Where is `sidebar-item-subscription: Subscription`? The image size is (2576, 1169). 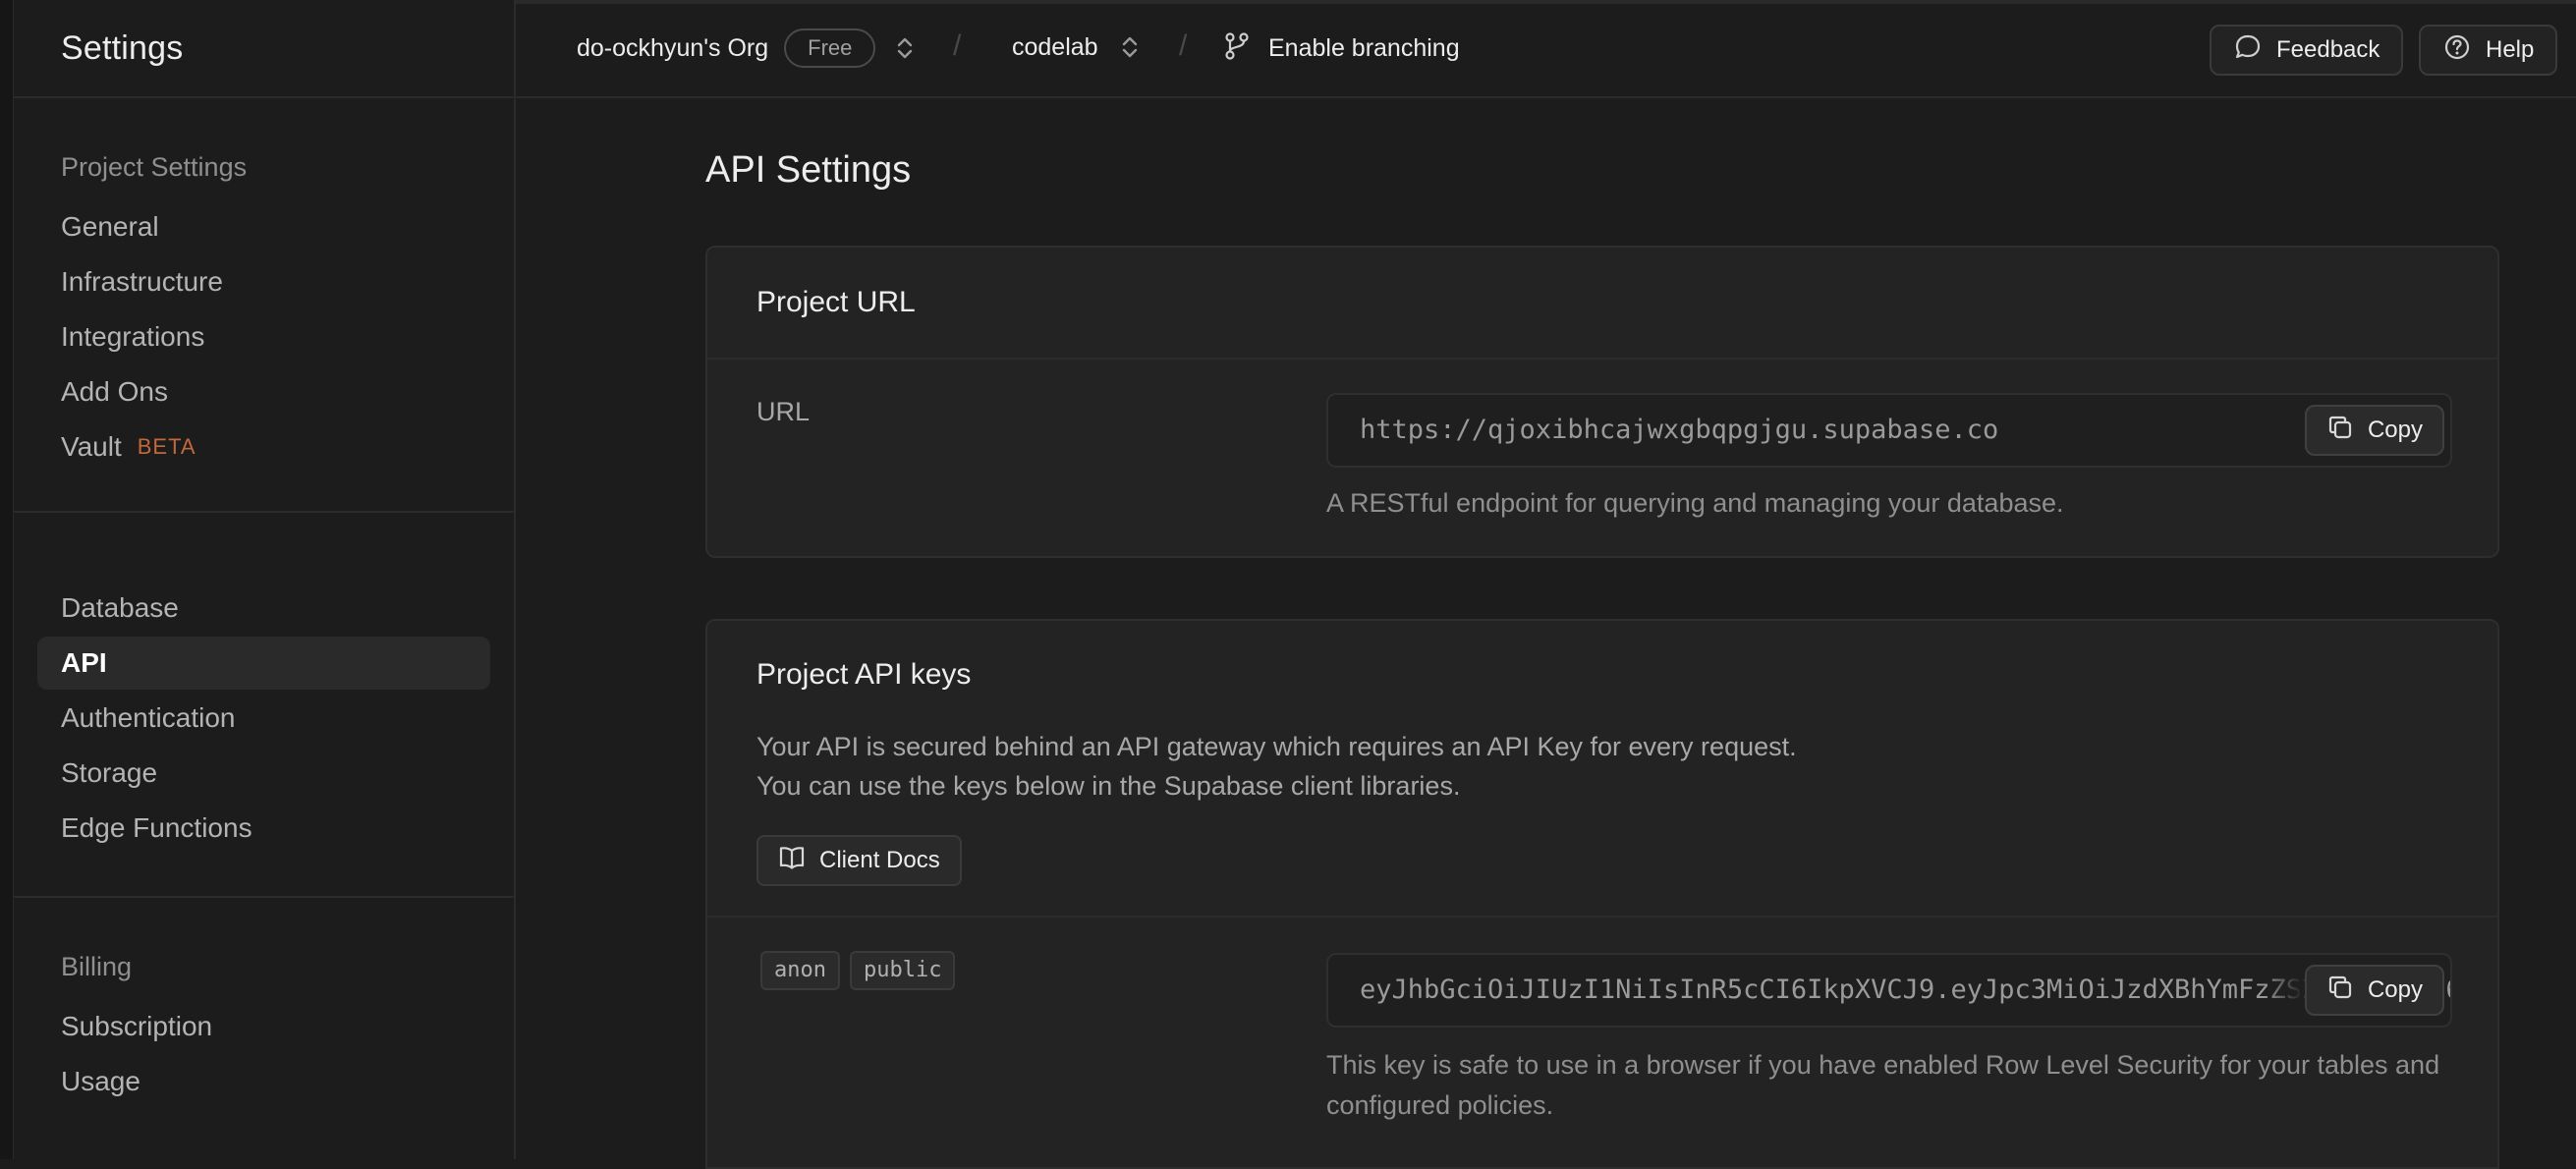 sidebar-item-subscription: Subscription is located at coordinates (263, 1026).